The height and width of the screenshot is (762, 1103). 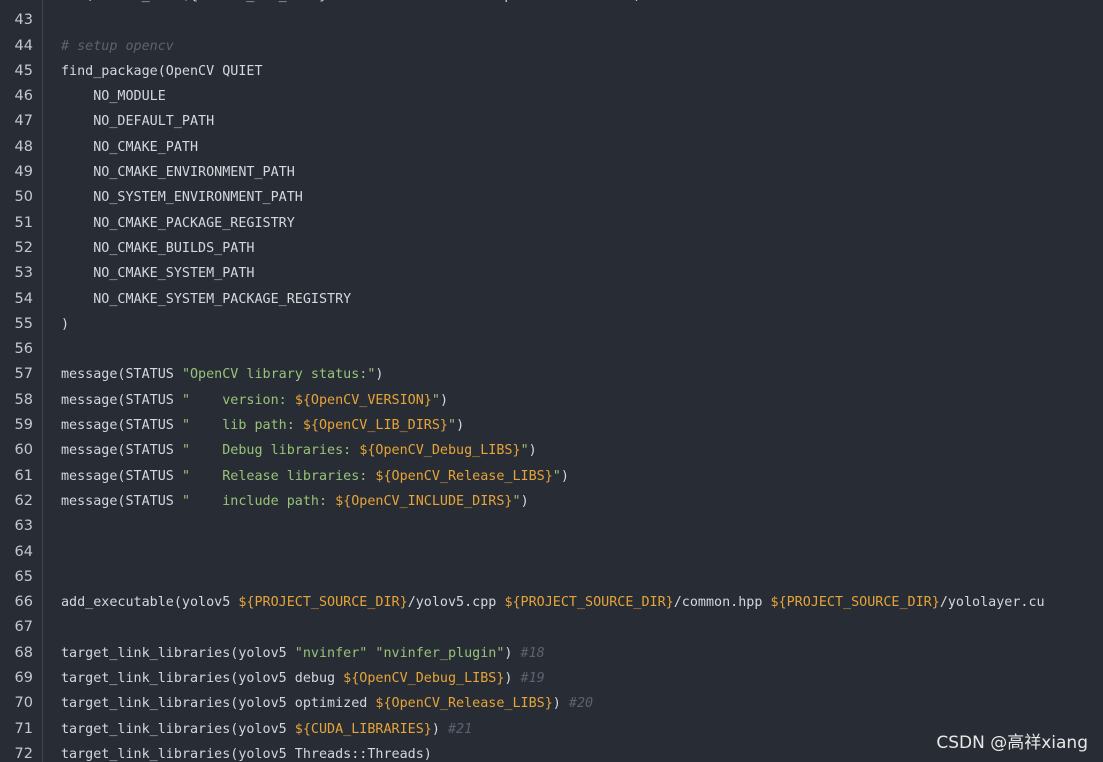 What do you see at coordinates (21, 97) in the screenshot?
I see `line-number: 46` at bounding box center [21, 97].